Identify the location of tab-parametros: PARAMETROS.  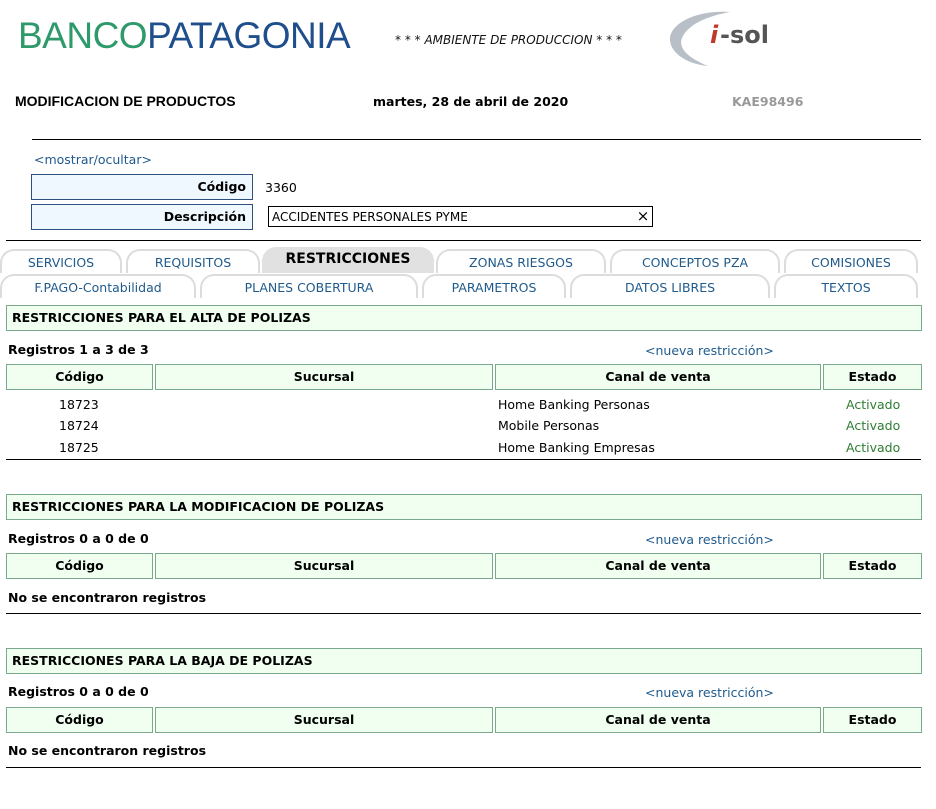
(494, 286).